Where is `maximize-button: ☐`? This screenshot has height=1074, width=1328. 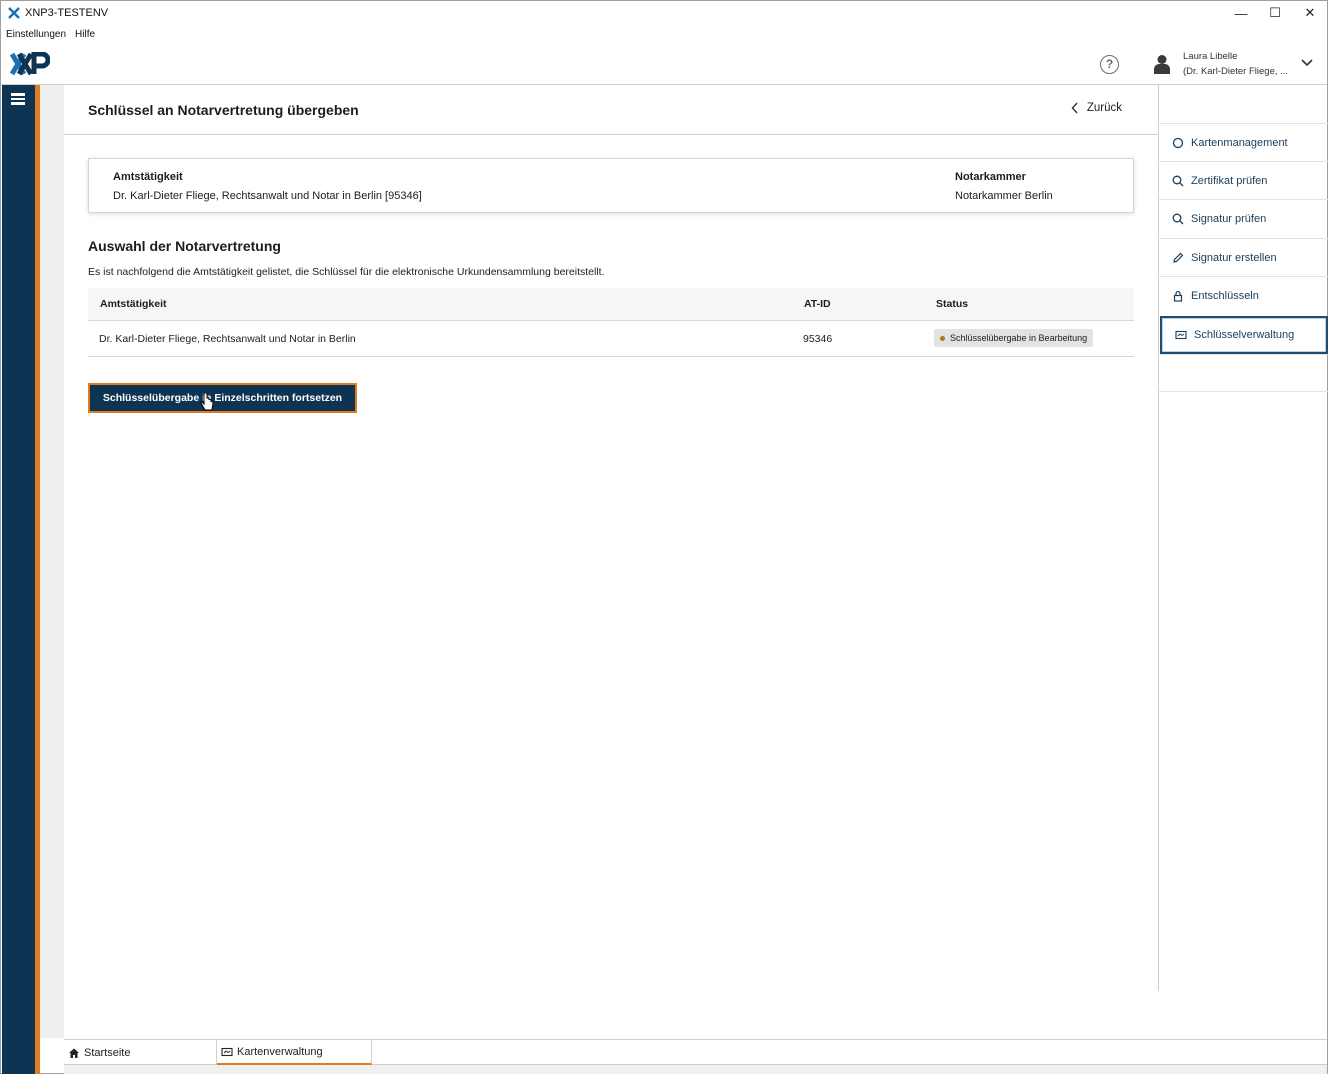 maximize-button: ☐ is located at coordinates (1275, 13).